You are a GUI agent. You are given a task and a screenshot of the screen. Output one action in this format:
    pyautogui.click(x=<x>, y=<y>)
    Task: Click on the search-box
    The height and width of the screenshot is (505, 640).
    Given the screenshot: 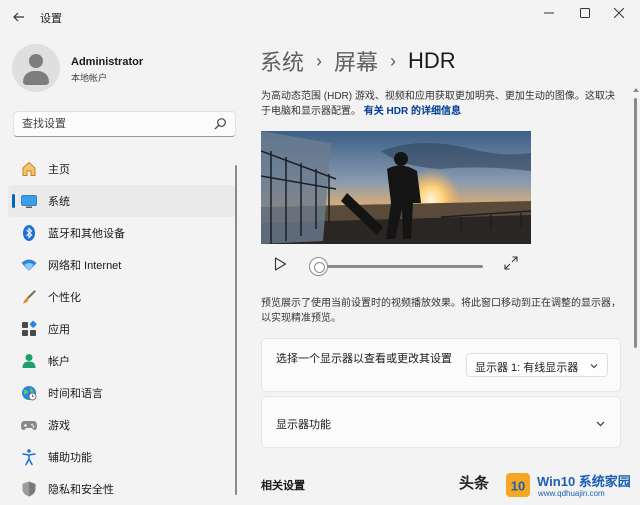 What is the action you would take?
    pyautogui.click(x=124, y=124)
    